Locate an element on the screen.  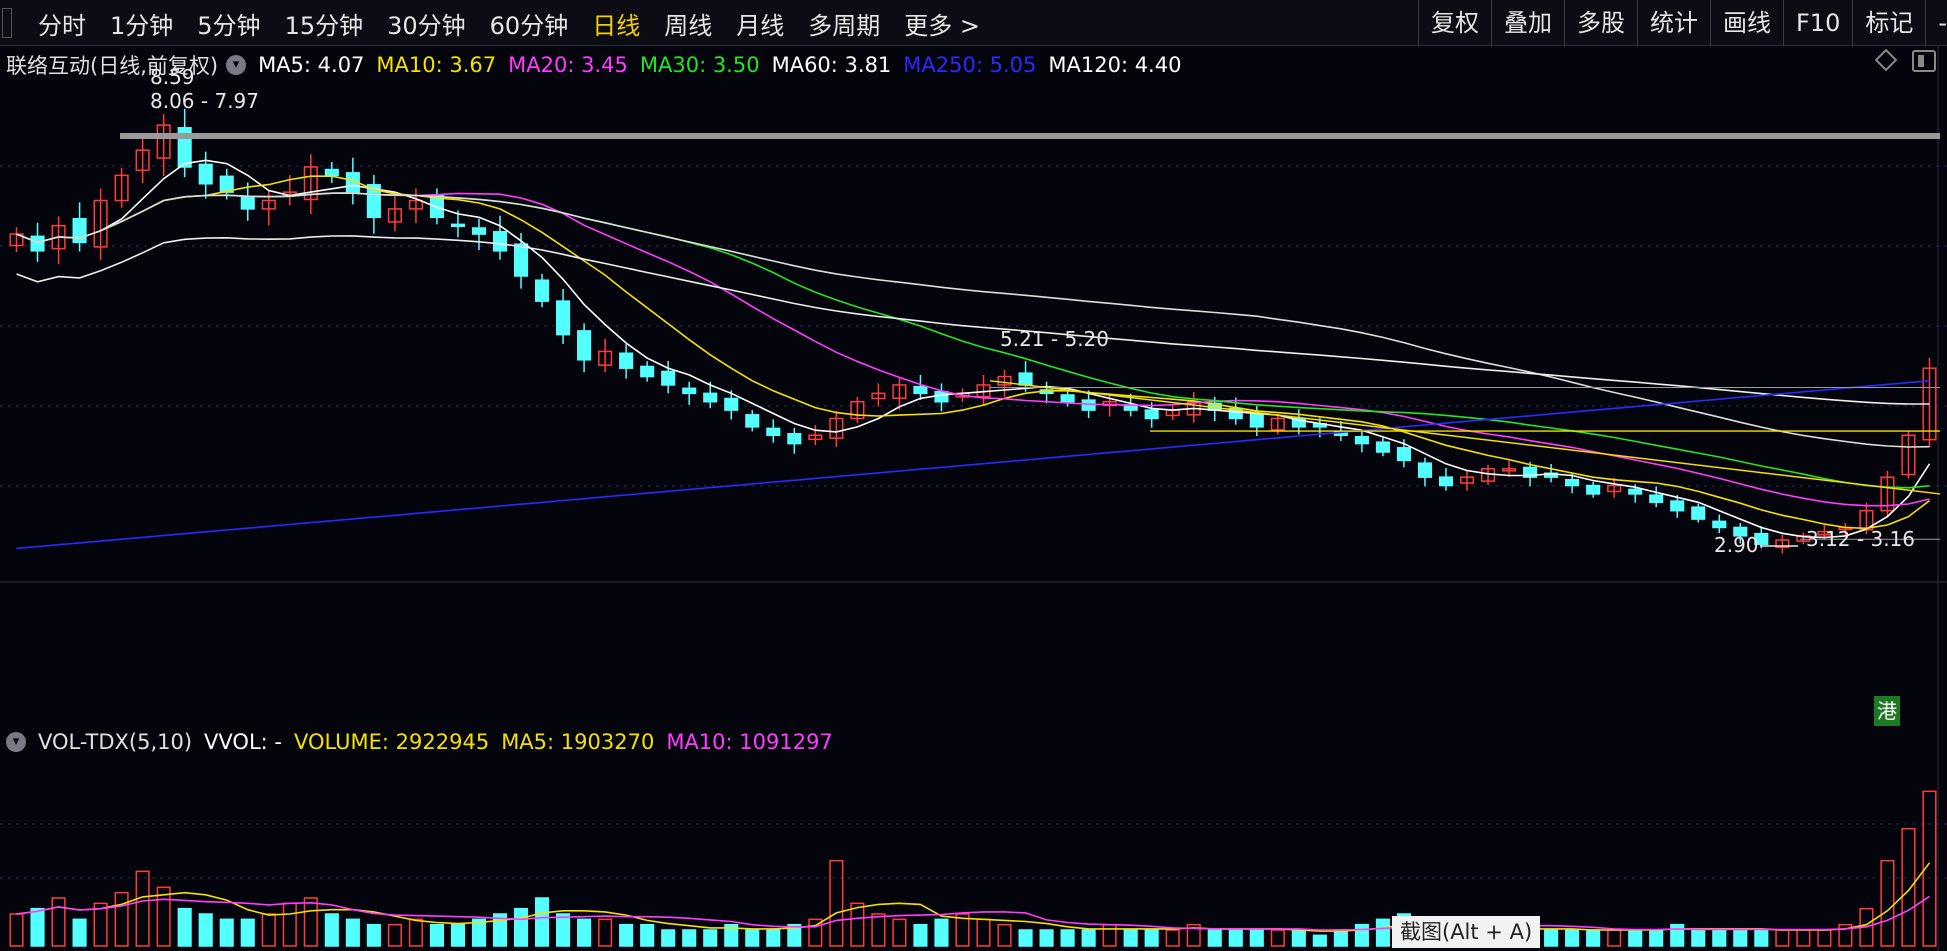
tool-buttons: 复权叠加多股统计画线F10标记-自选 is located at coordinates (1682, 23).